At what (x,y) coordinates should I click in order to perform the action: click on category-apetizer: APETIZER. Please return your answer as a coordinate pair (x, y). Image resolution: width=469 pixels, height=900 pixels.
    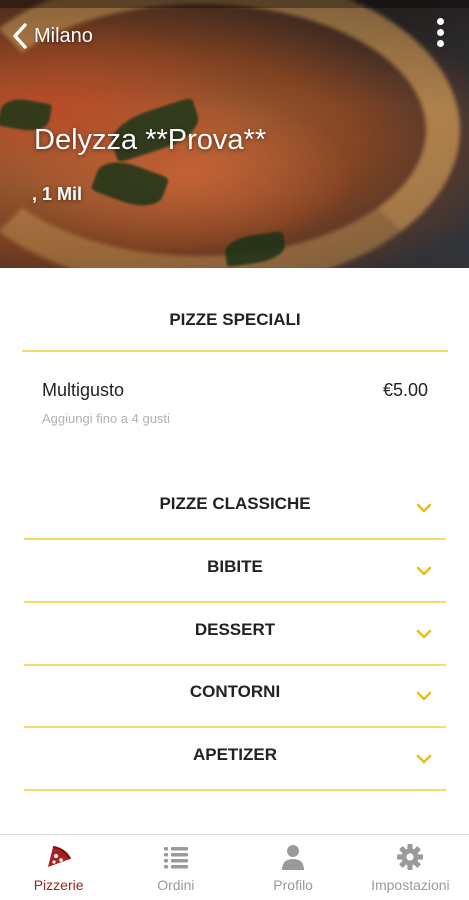
    Looking at the image, I should click on (235, 760).